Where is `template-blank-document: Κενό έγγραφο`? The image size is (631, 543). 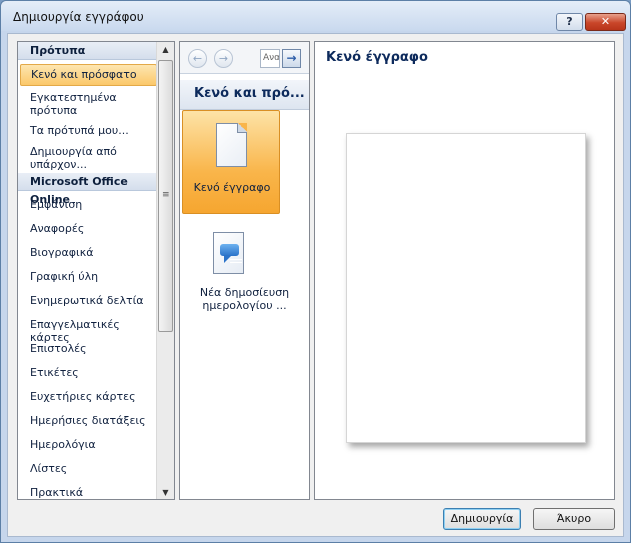
template-blank-document: Κενό έγγραφο is located at coordinates (231, 162).